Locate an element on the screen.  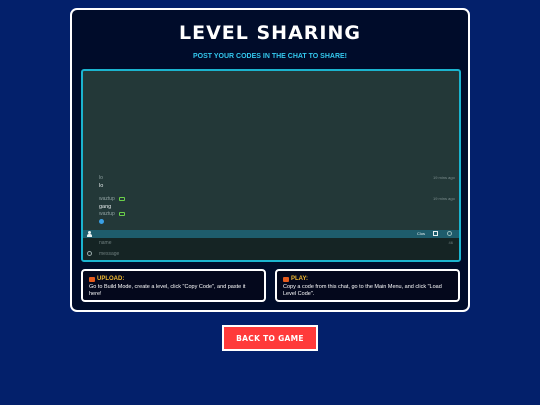
chat-message: waztup is located at coordinates (112, 218).